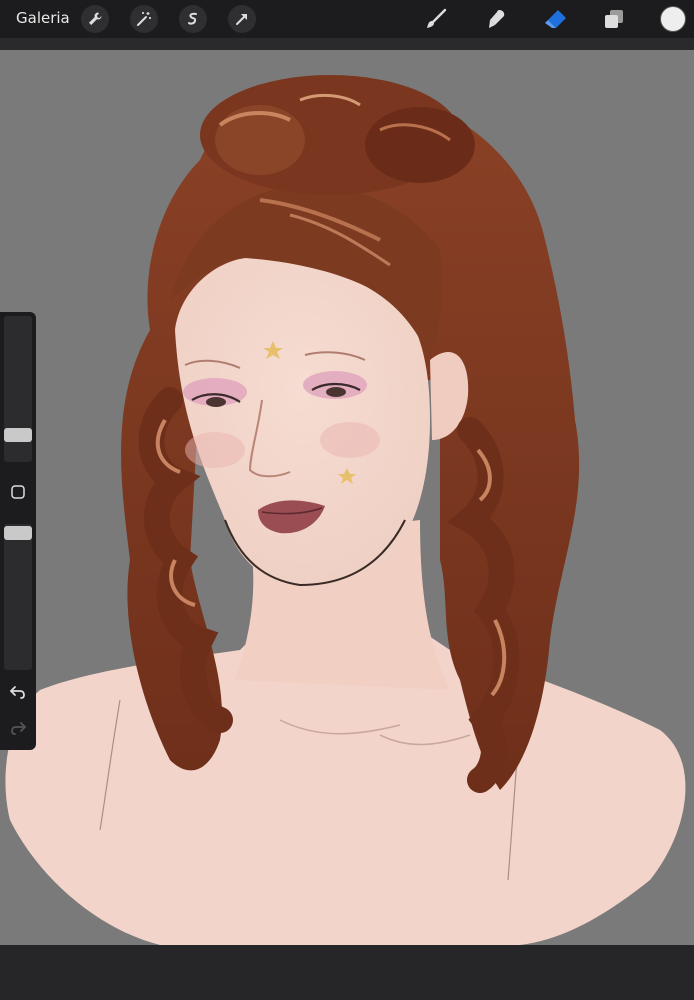 This screenshot has width=694, height=1000. Describe the element at coordinates (347, 19) in the screenshot. I see `top-toolbar: Galeria` at that location.